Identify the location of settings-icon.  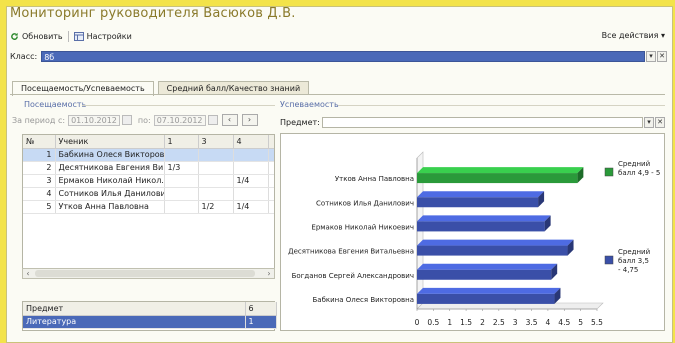
(78, 36).